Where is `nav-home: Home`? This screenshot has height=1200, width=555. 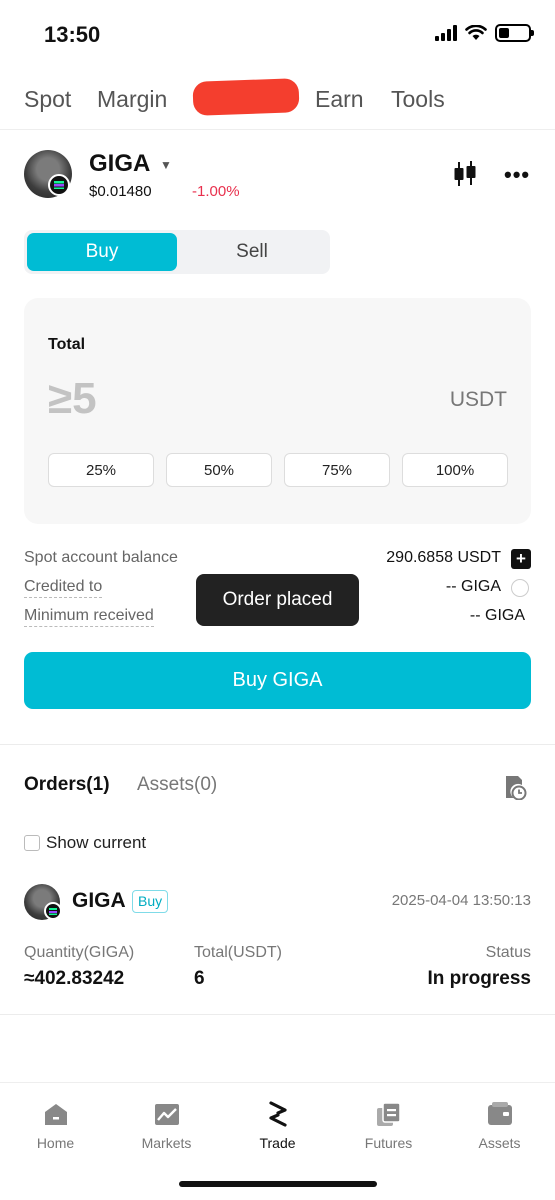 nav-home: Home is located at coordinates (55, 1126).